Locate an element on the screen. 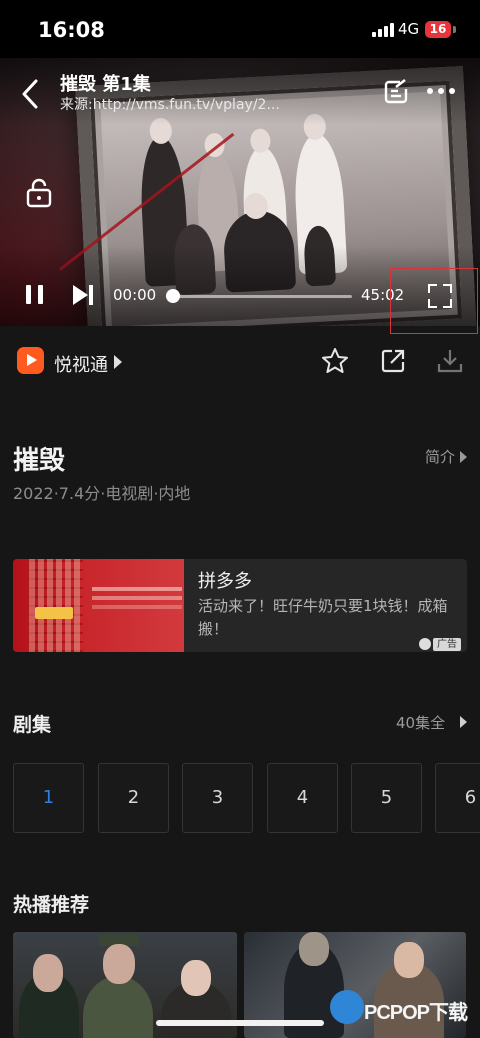  episodes-count-link: 40集全 is located at coordinates (420, 722).